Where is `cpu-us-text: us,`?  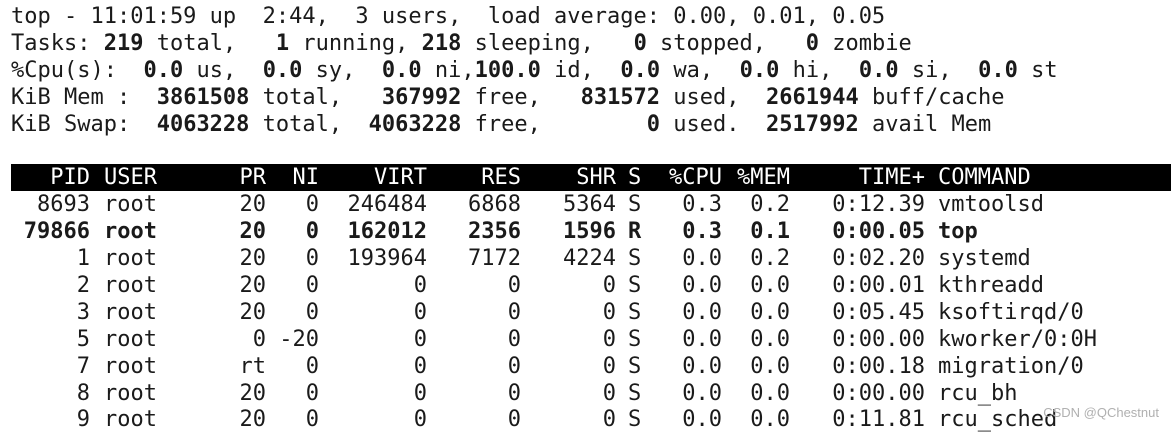 cpu-us-text: us, is located at coordinates (223, 70).